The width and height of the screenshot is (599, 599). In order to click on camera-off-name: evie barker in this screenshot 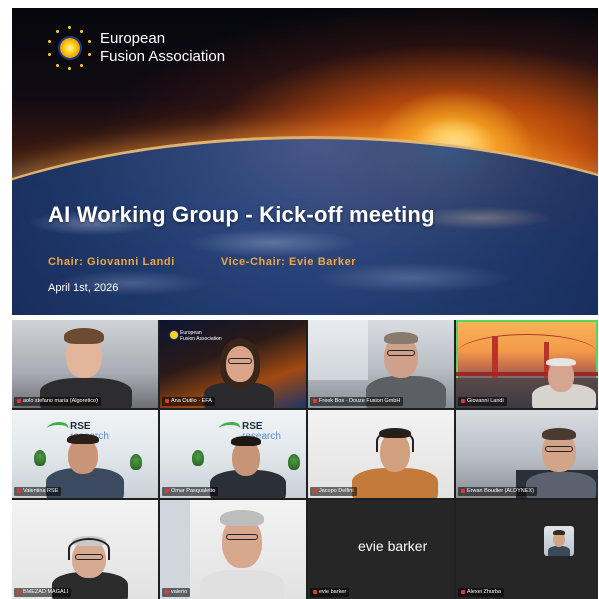, I will do `click(393, 546)`.